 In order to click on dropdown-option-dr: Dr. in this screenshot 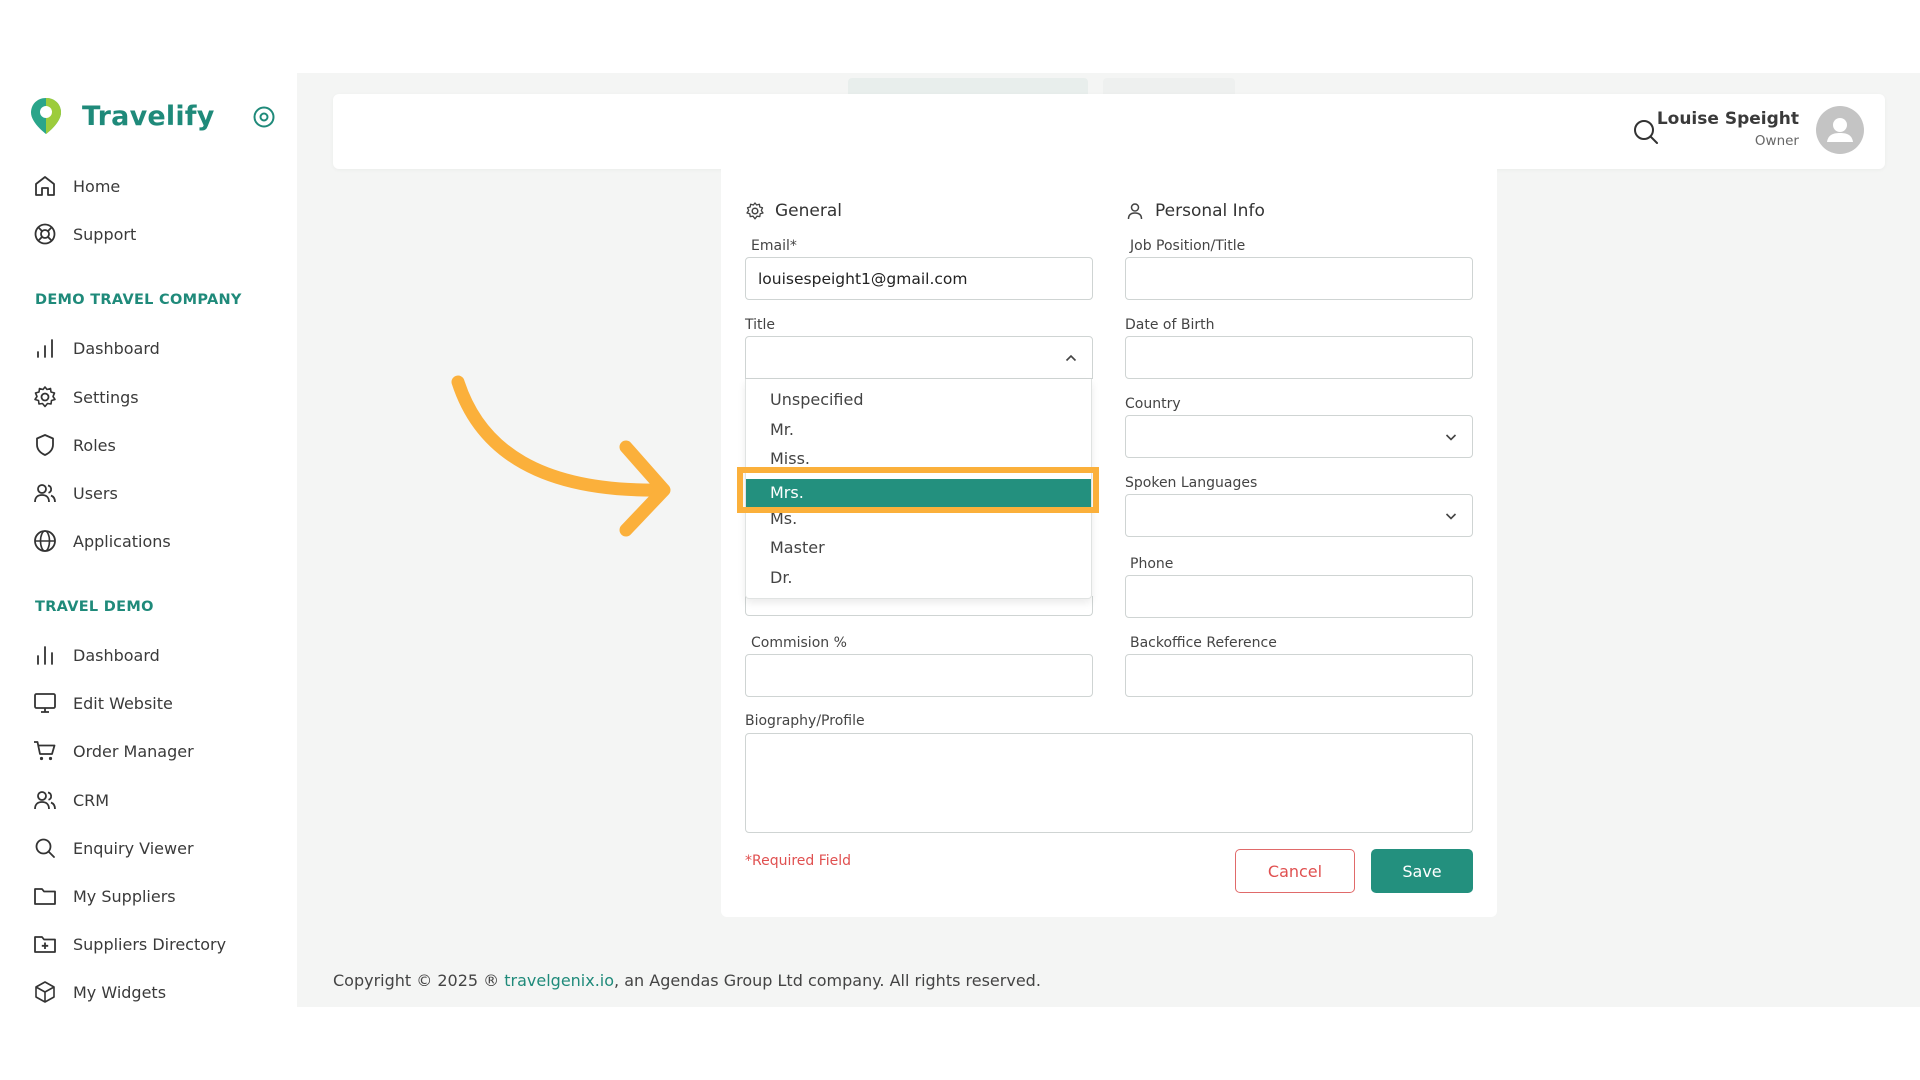, I will do `click(781, 577)`.